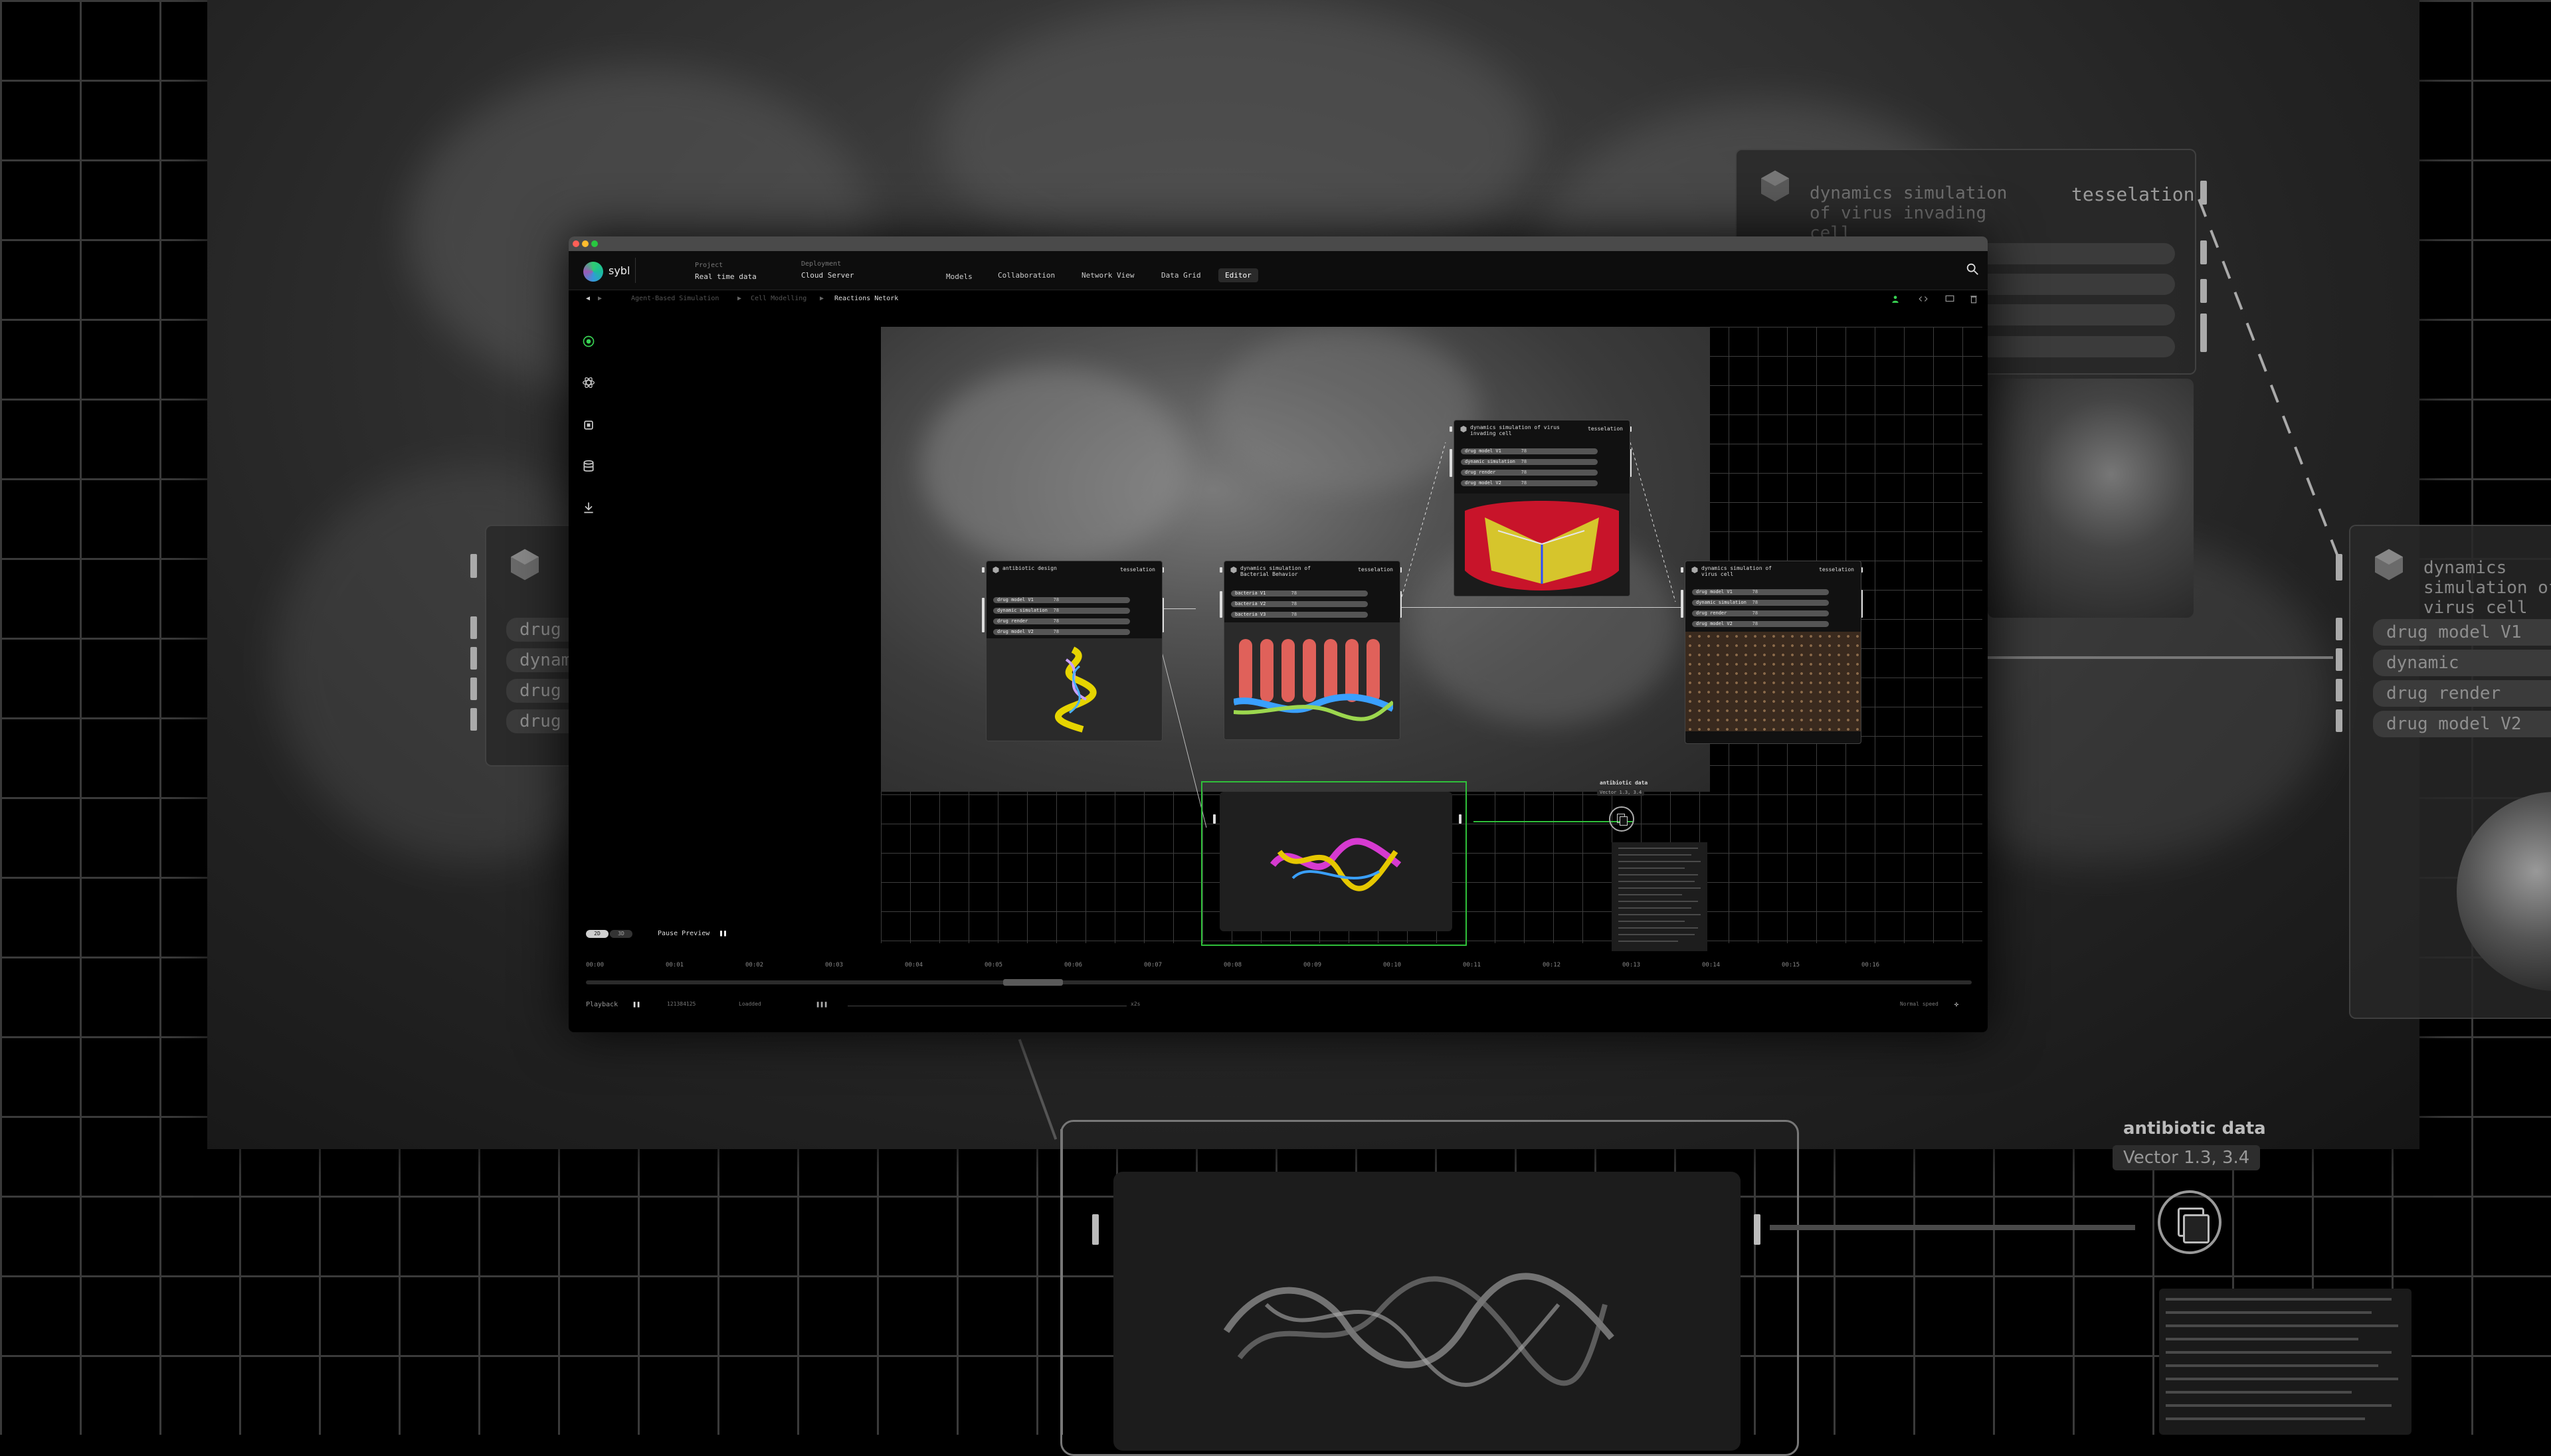 The width and height of the screenshot is (2551, 1456). What do you see at coordinates (593, 272) in the screenshot?
I see `sybl-logo` at bounding box center [593, 272].